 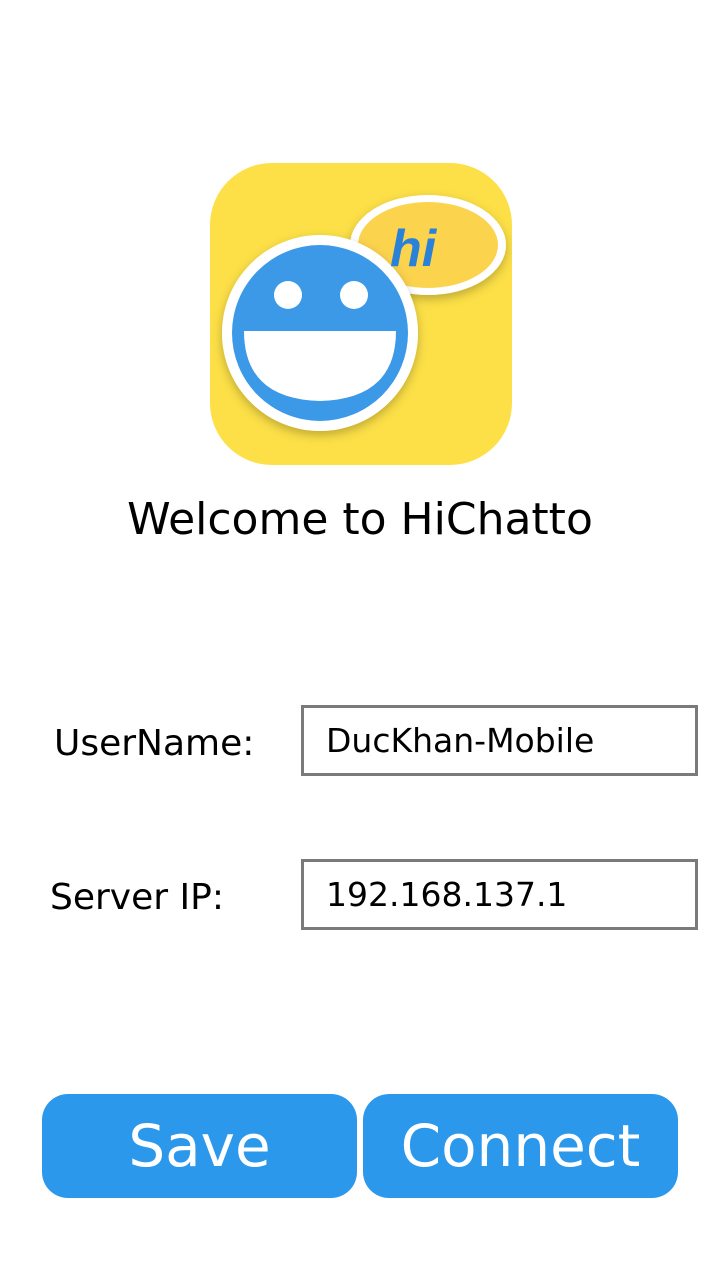 I want to click on server-ip-input, so click(x=499, y=894).